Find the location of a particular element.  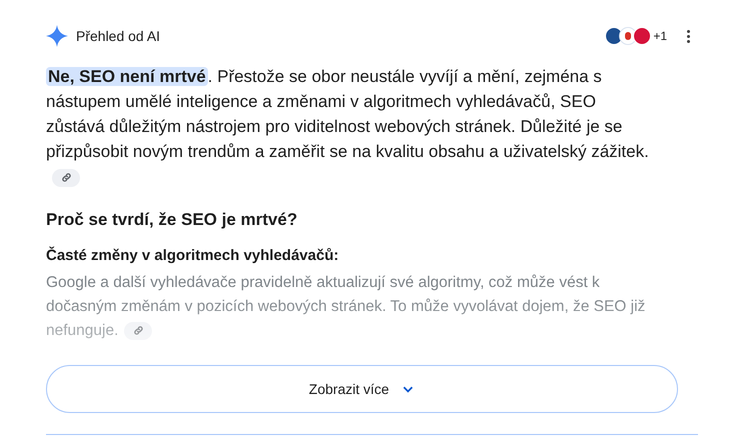

sparkle-icon is located at coordinates (57, 36).